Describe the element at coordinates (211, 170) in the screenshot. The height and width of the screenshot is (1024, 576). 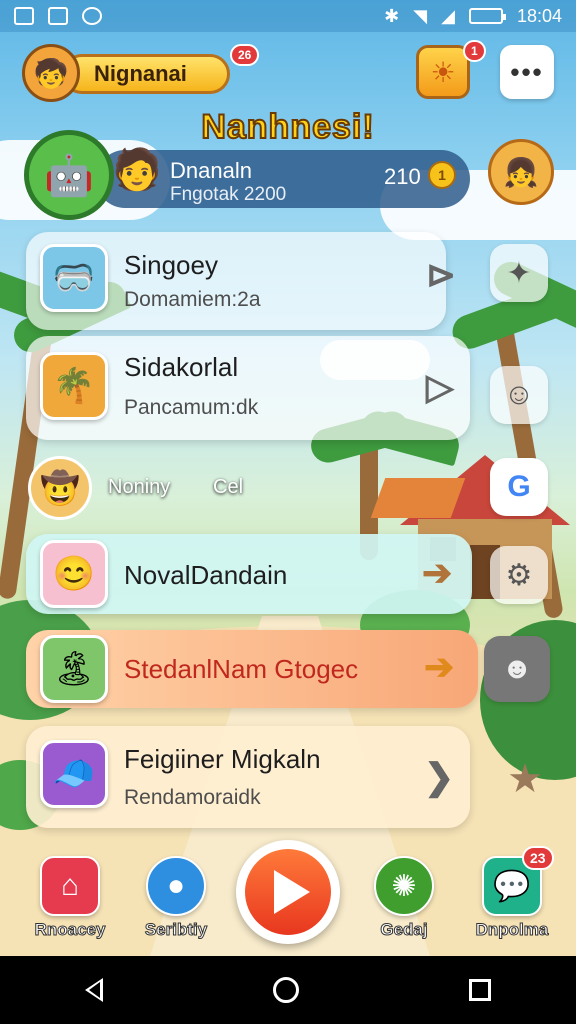
I see `player-name: Dnanaln` at that location.